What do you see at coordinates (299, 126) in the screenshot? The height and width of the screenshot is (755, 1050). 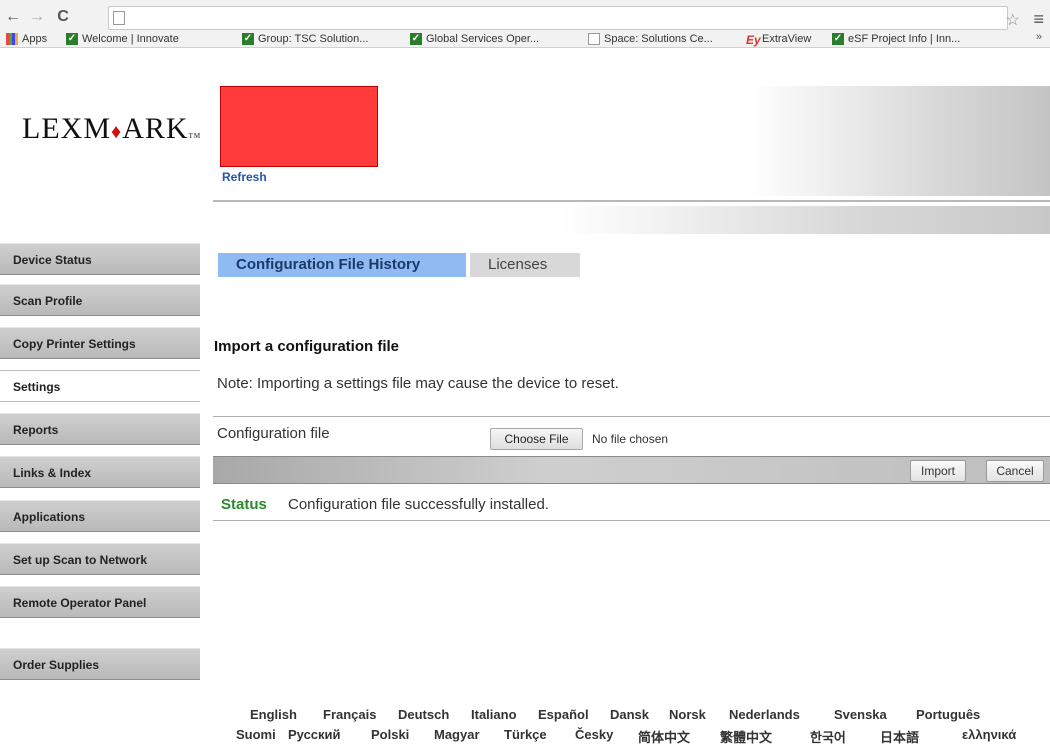 I see `status-alert-box` at bounding box center [299, 126].